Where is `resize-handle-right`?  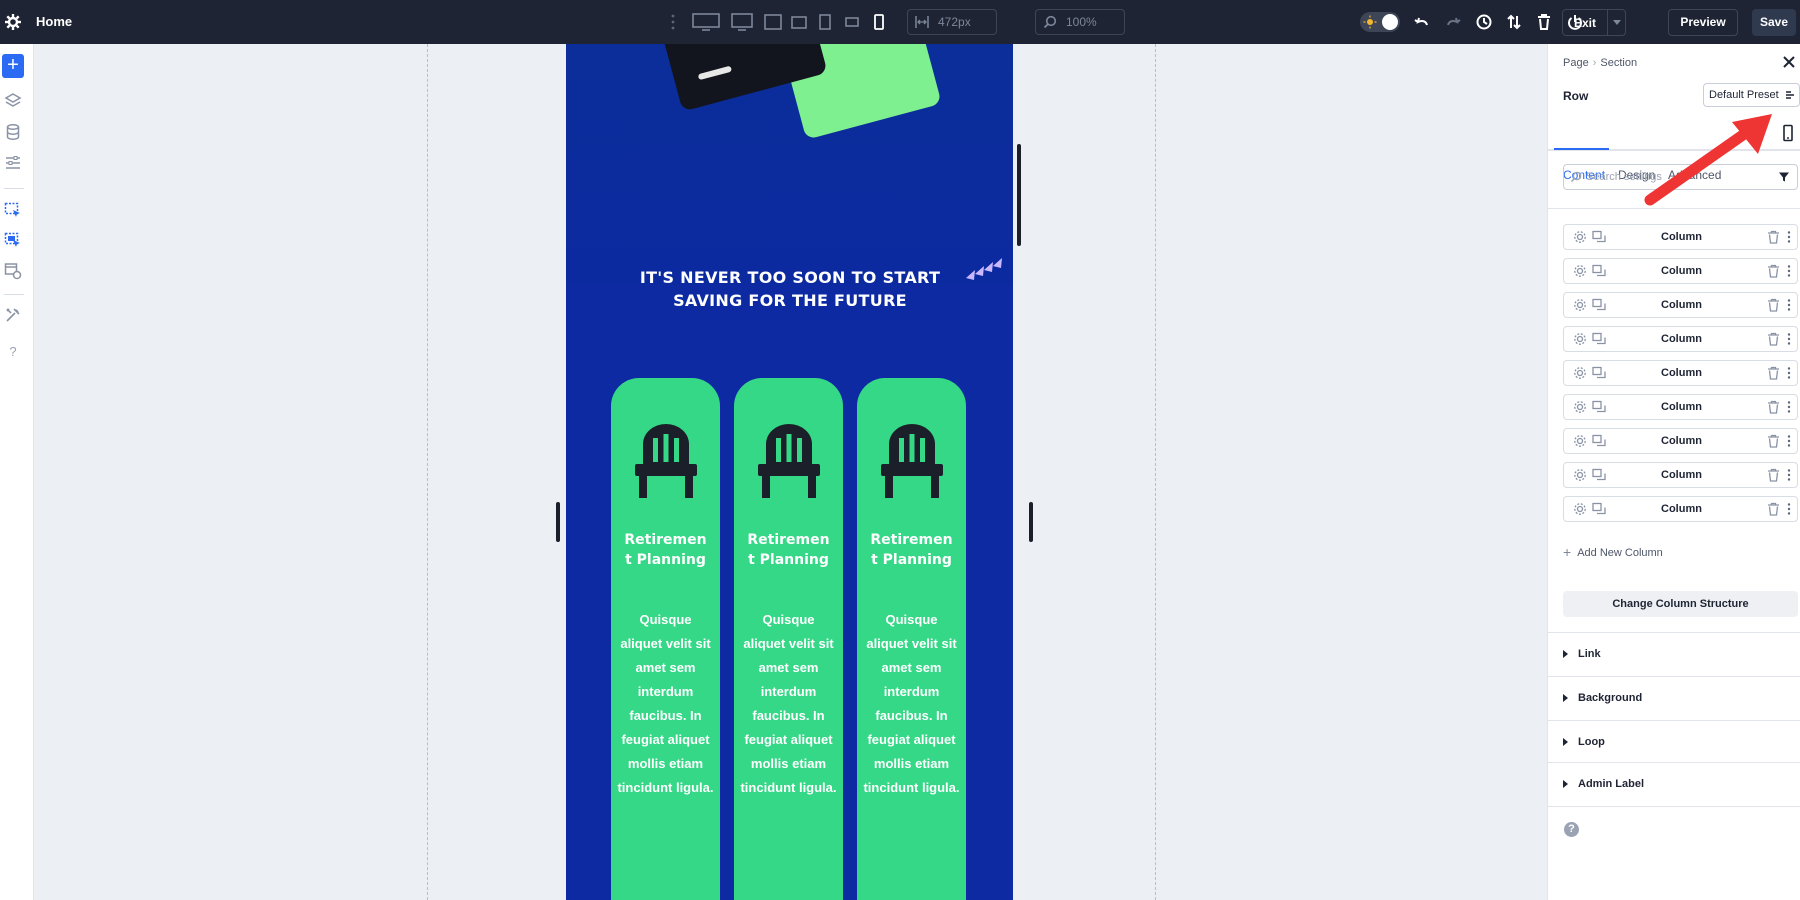
resize-handle-right is located at coordinates (1031, 522).